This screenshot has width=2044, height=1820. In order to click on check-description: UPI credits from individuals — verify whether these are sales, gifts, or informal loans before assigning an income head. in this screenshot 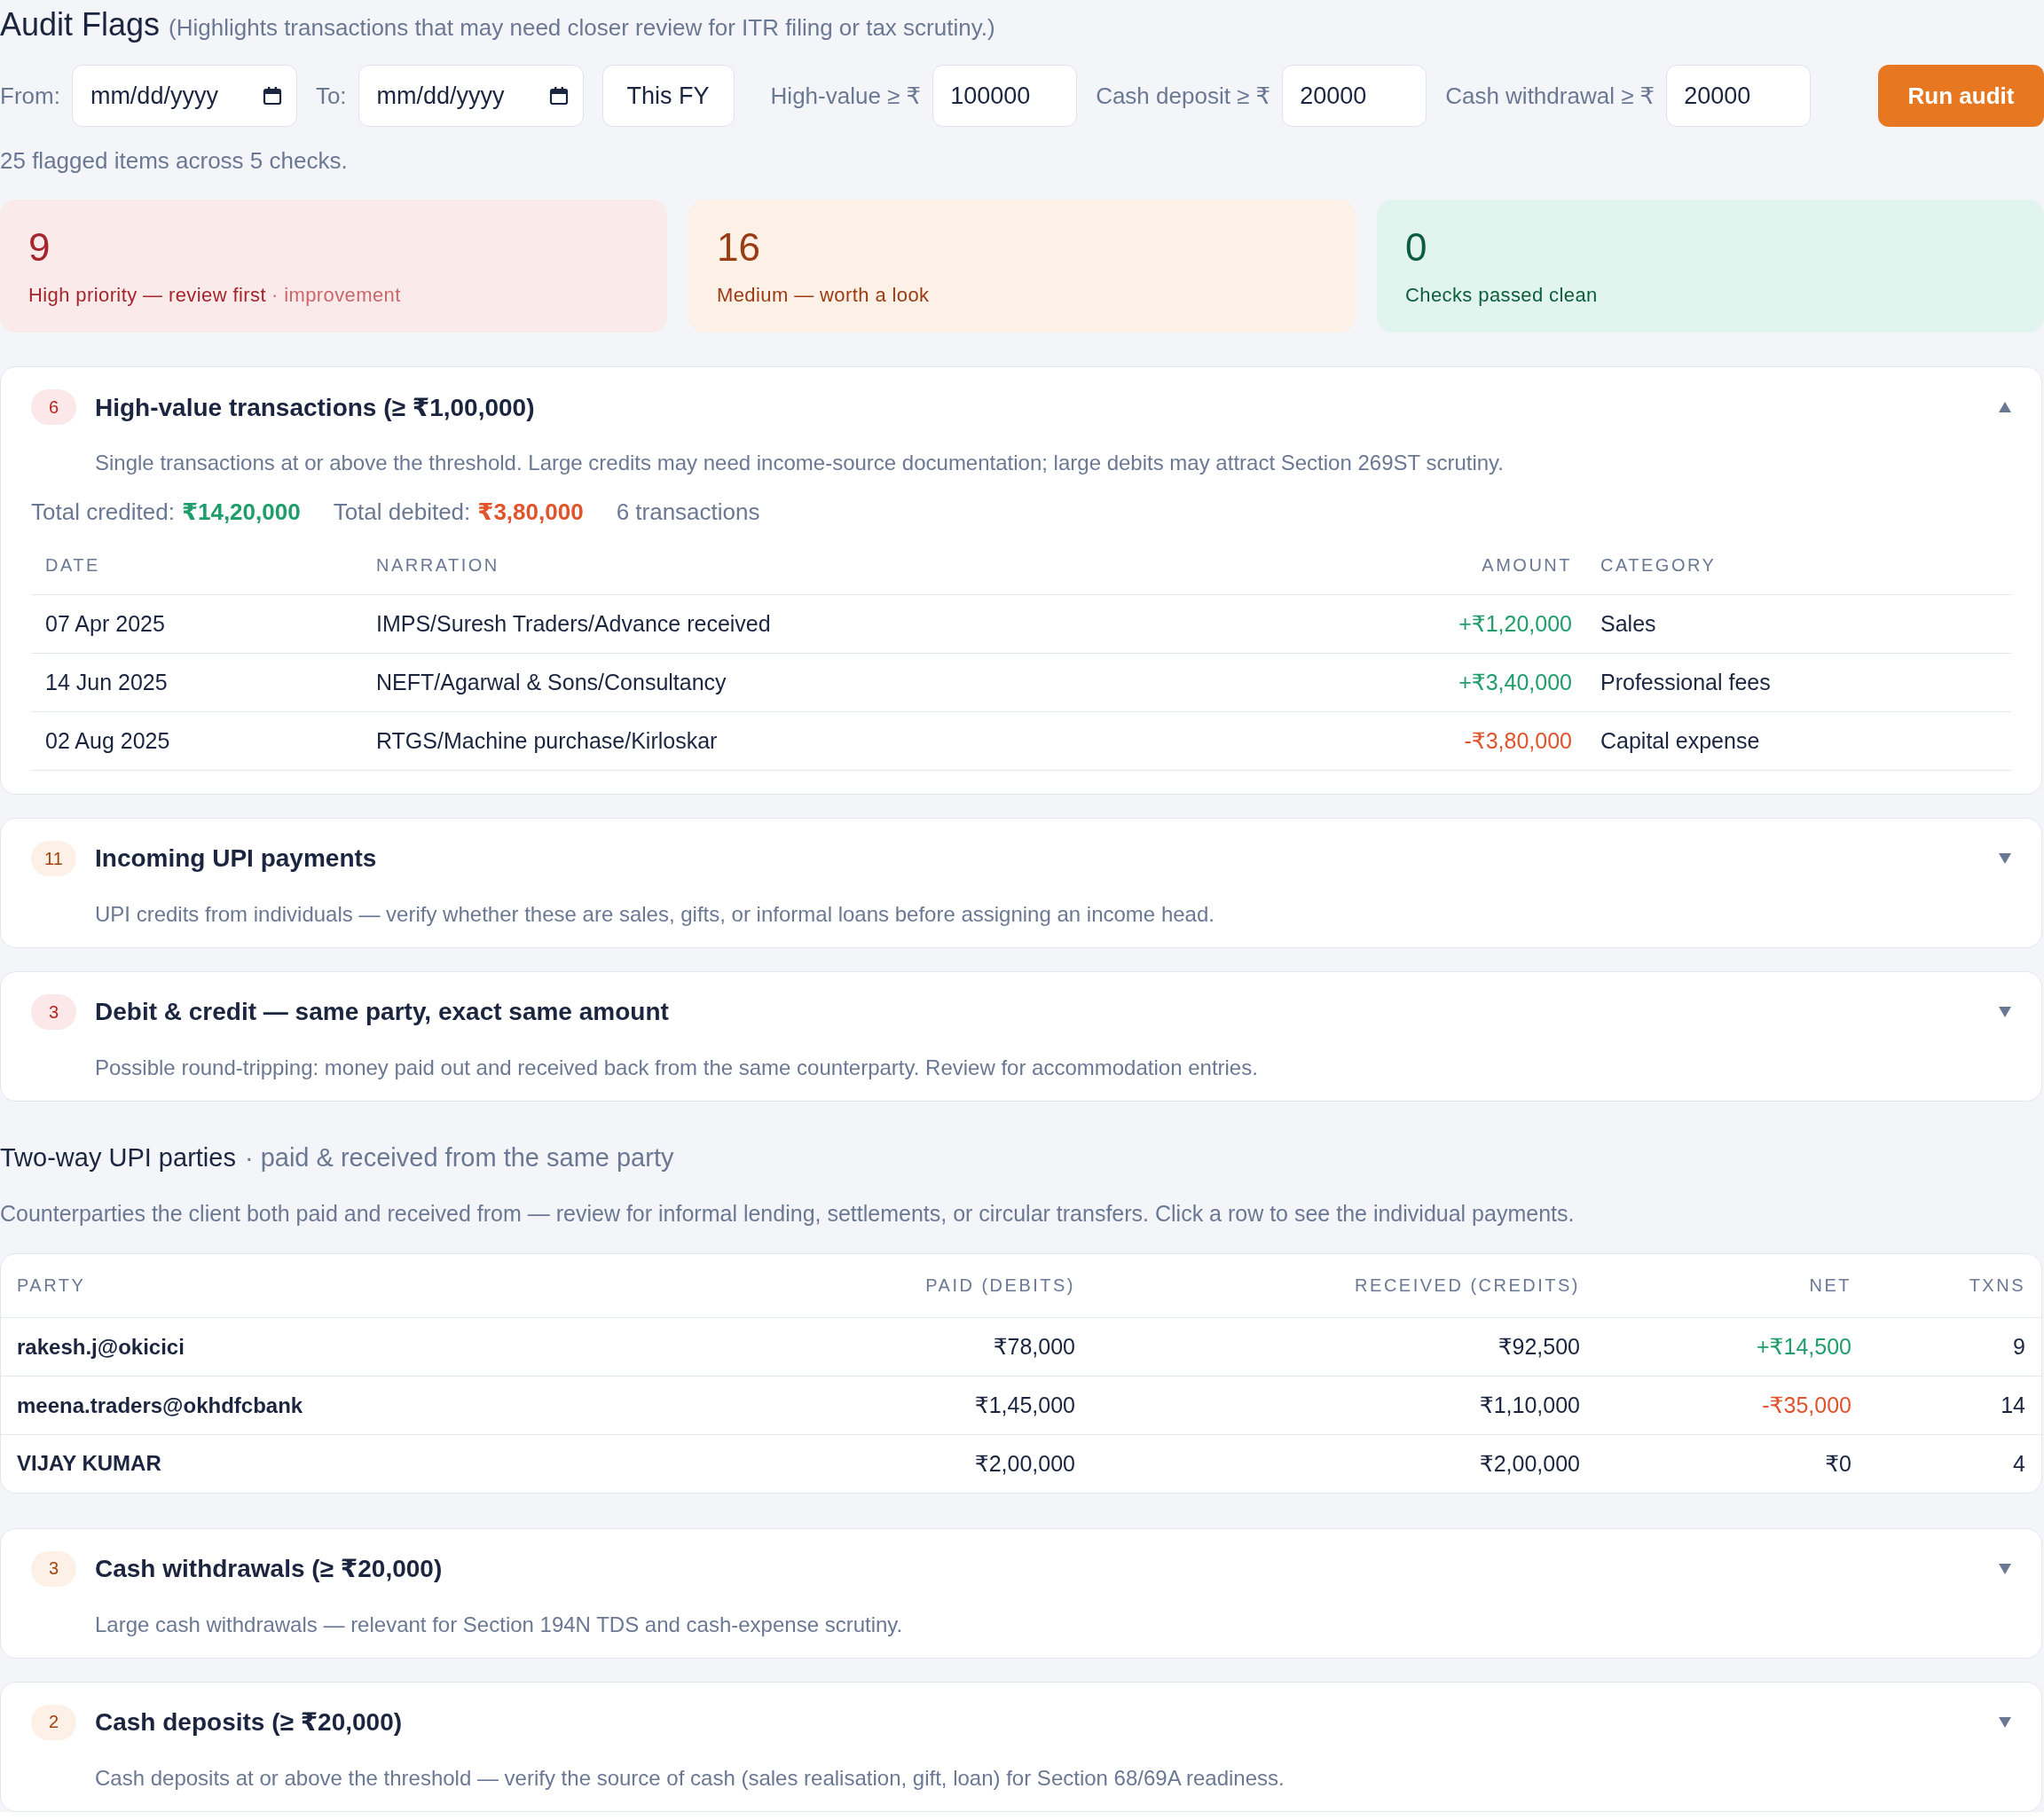, I will do `click(655, 915)`.